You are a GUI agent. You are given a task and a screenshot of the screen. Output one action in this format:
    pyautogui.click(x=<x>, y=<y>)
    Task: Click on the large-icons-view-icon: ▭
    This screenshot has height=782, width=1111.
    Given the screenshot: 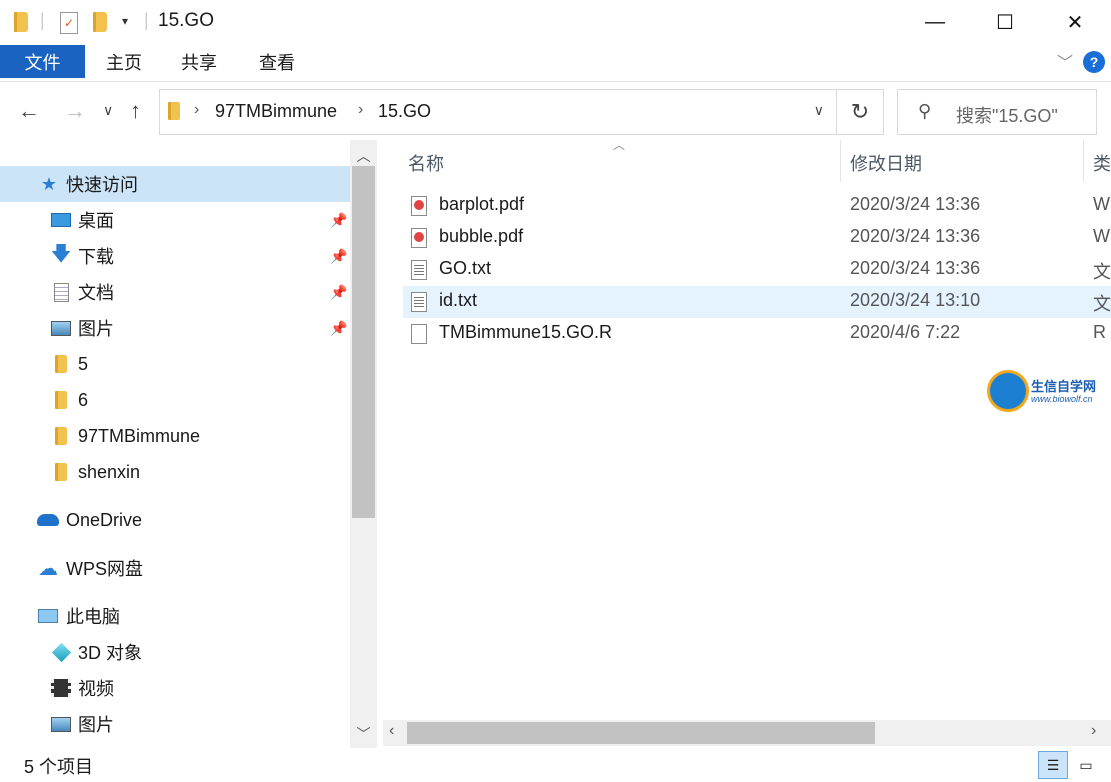 What is the action you would take?
    pyautogui.click(x=1086, y=765)
    